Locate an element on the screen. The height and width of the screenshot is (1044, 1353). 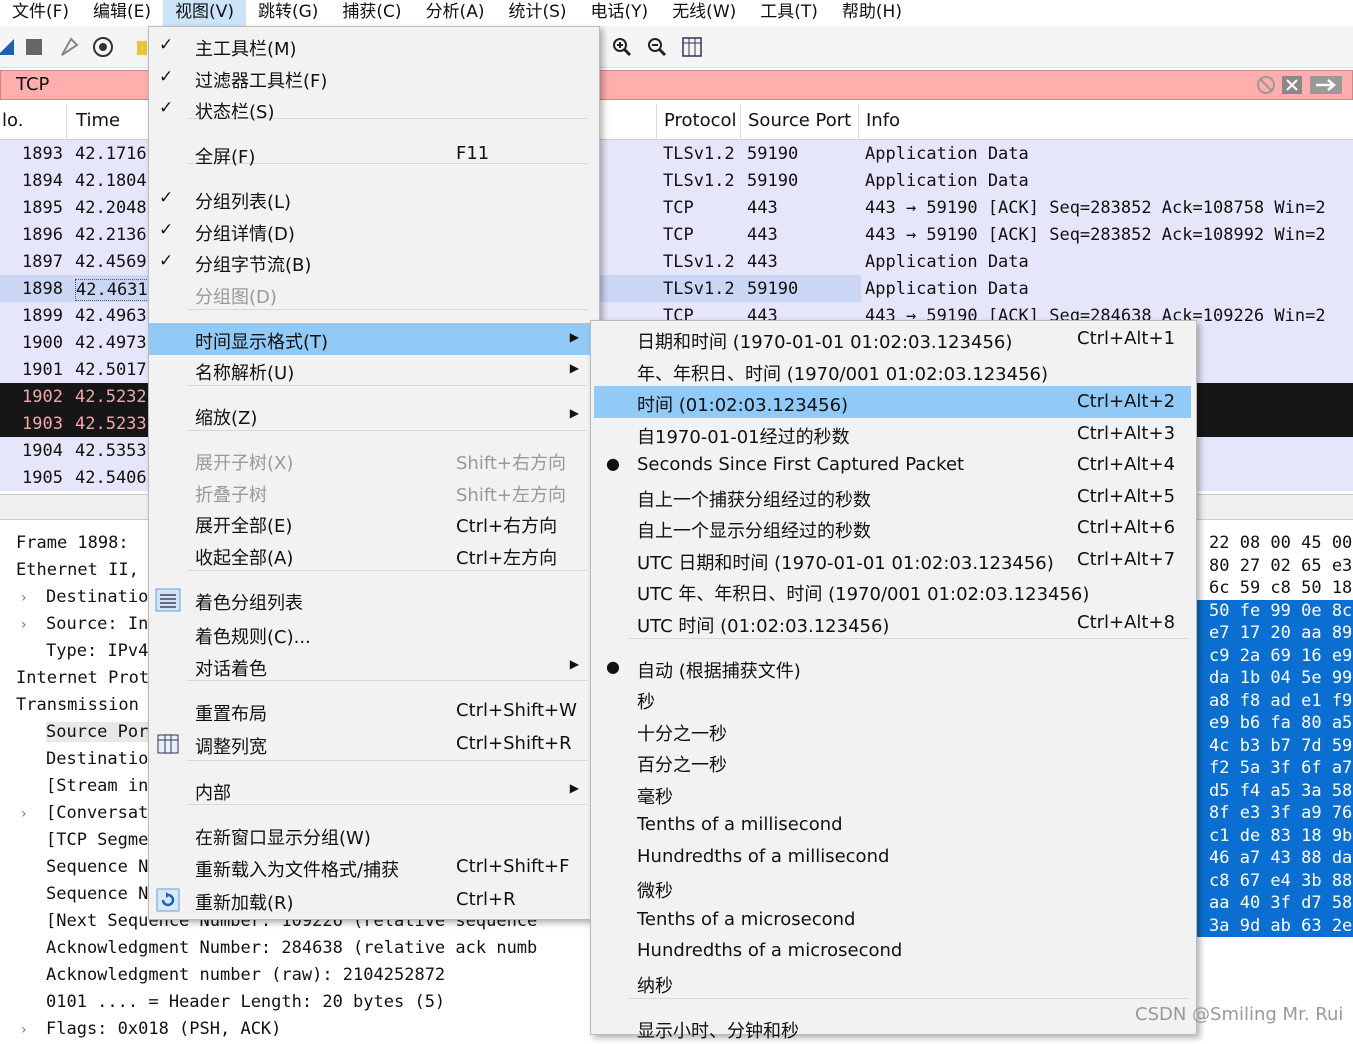
menu-7: 电话(Y) is located at coordinates (620, 13).